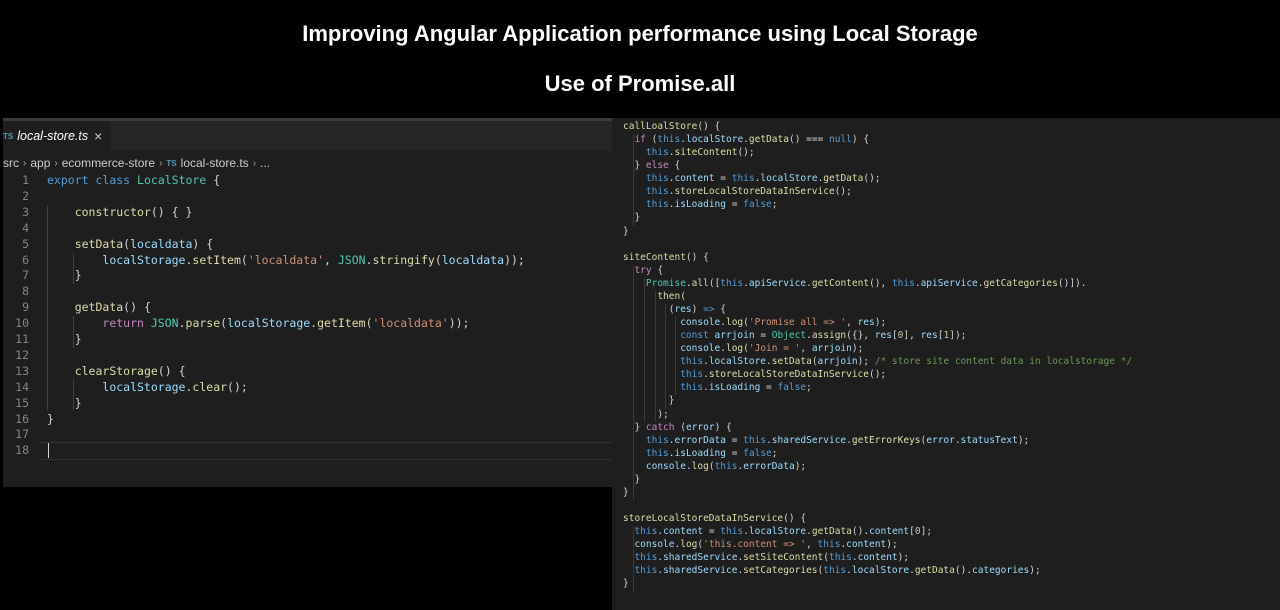 This screenshot has height=610, width=1280. Describe the element at coordinates (53, 136) in the screenshot. I see `tab-filename: local-store.ts` at that location.